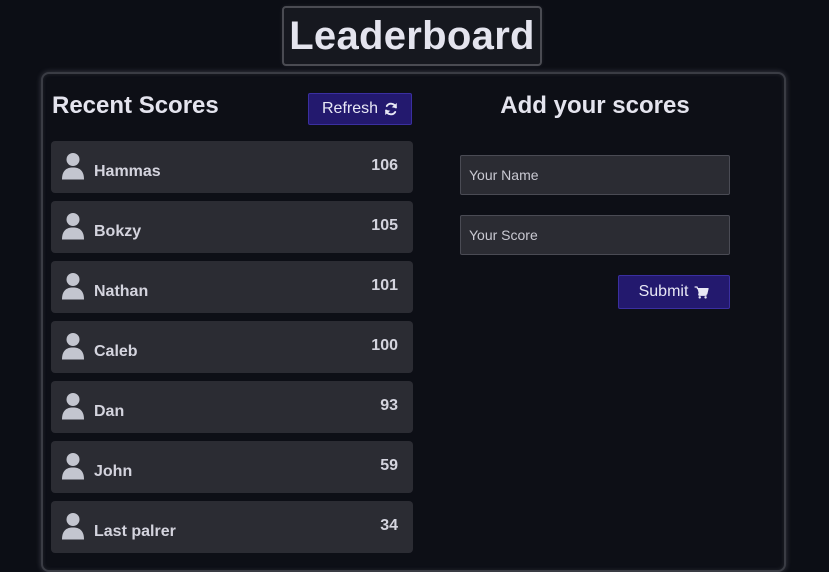 This screenshot has height=572, width=829. Describe the element at coordinates (135, 105) in the screenshot. I see `recent-scores-heading: Recent Scores` at that location.